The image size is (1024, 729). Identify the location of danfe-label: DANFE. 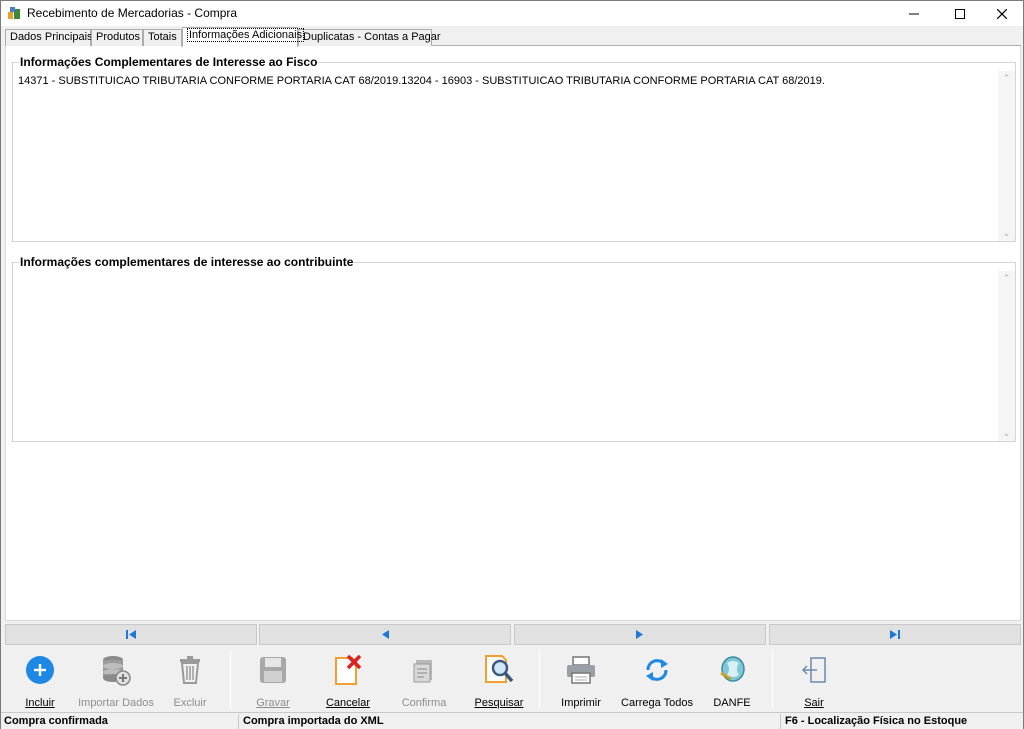
(732, 703).